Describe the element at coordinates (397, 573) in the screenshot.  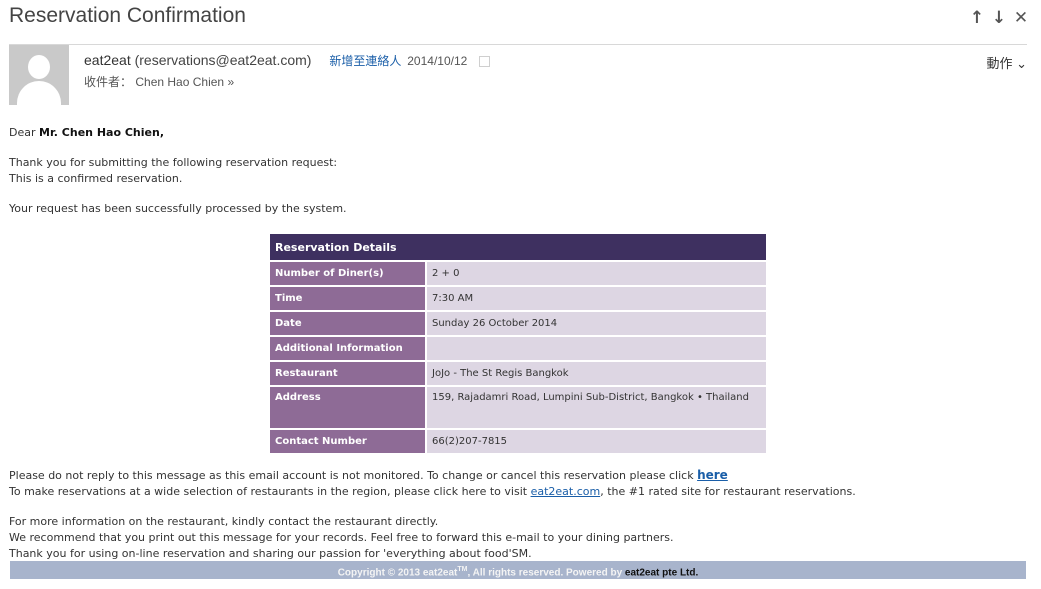
I see `footer-copyright: Copyright © 2013 eat2eat` at that location.